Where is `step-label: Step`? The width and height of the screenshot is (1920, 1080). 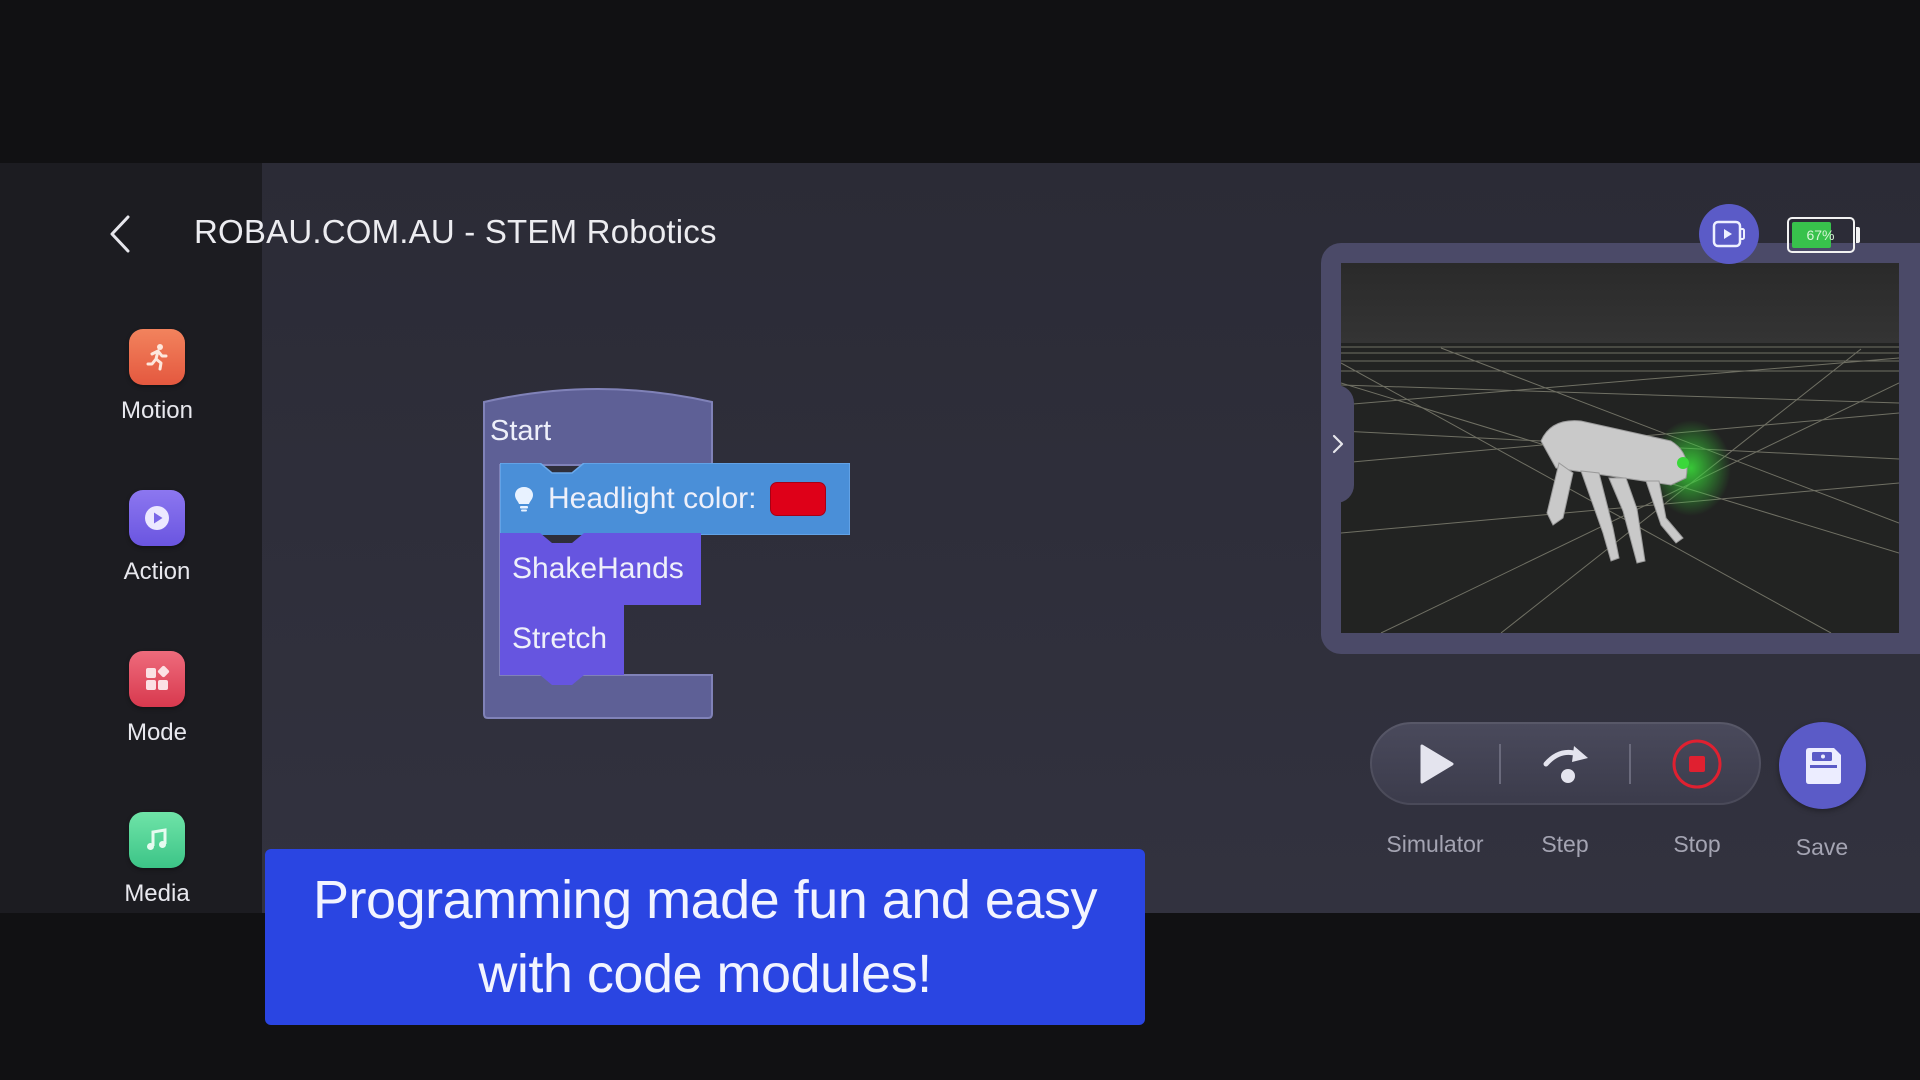
step-label: Step is located at coordinates (1565, 844).